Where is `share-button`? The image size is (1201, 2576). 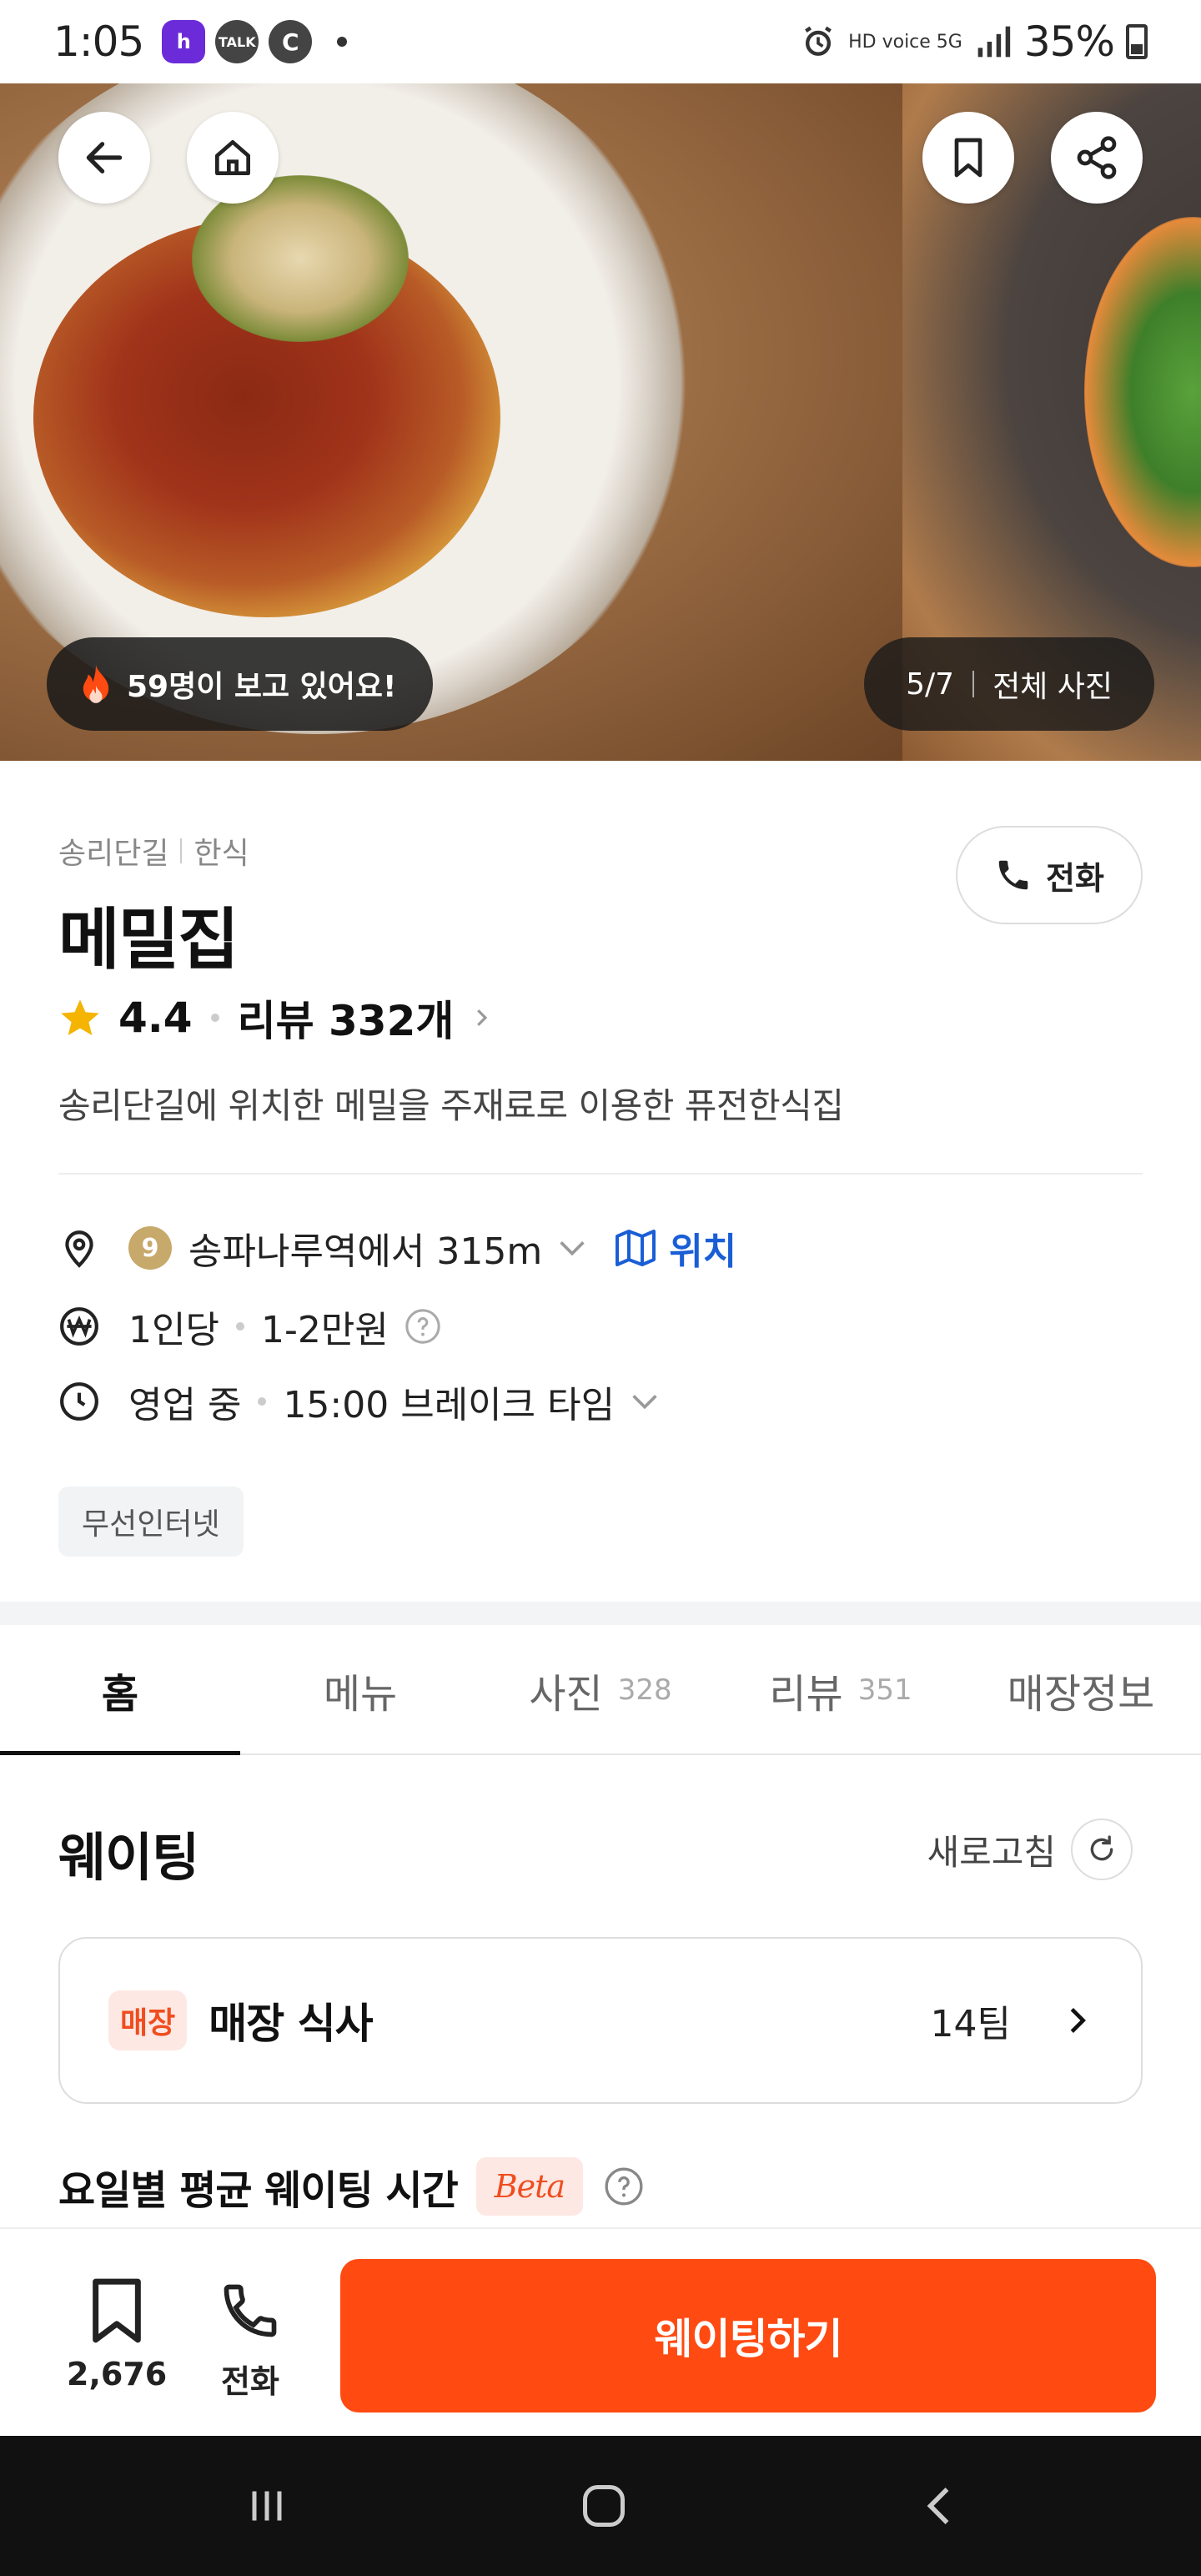 share-button is located at coordinates (1097, 158).